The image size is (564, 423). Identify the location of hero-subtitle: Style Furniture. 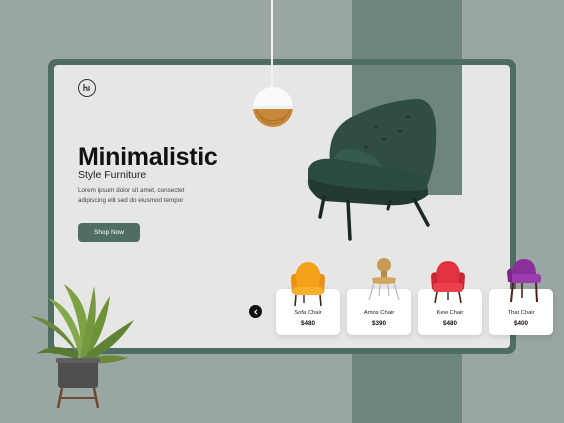
(112, 175).